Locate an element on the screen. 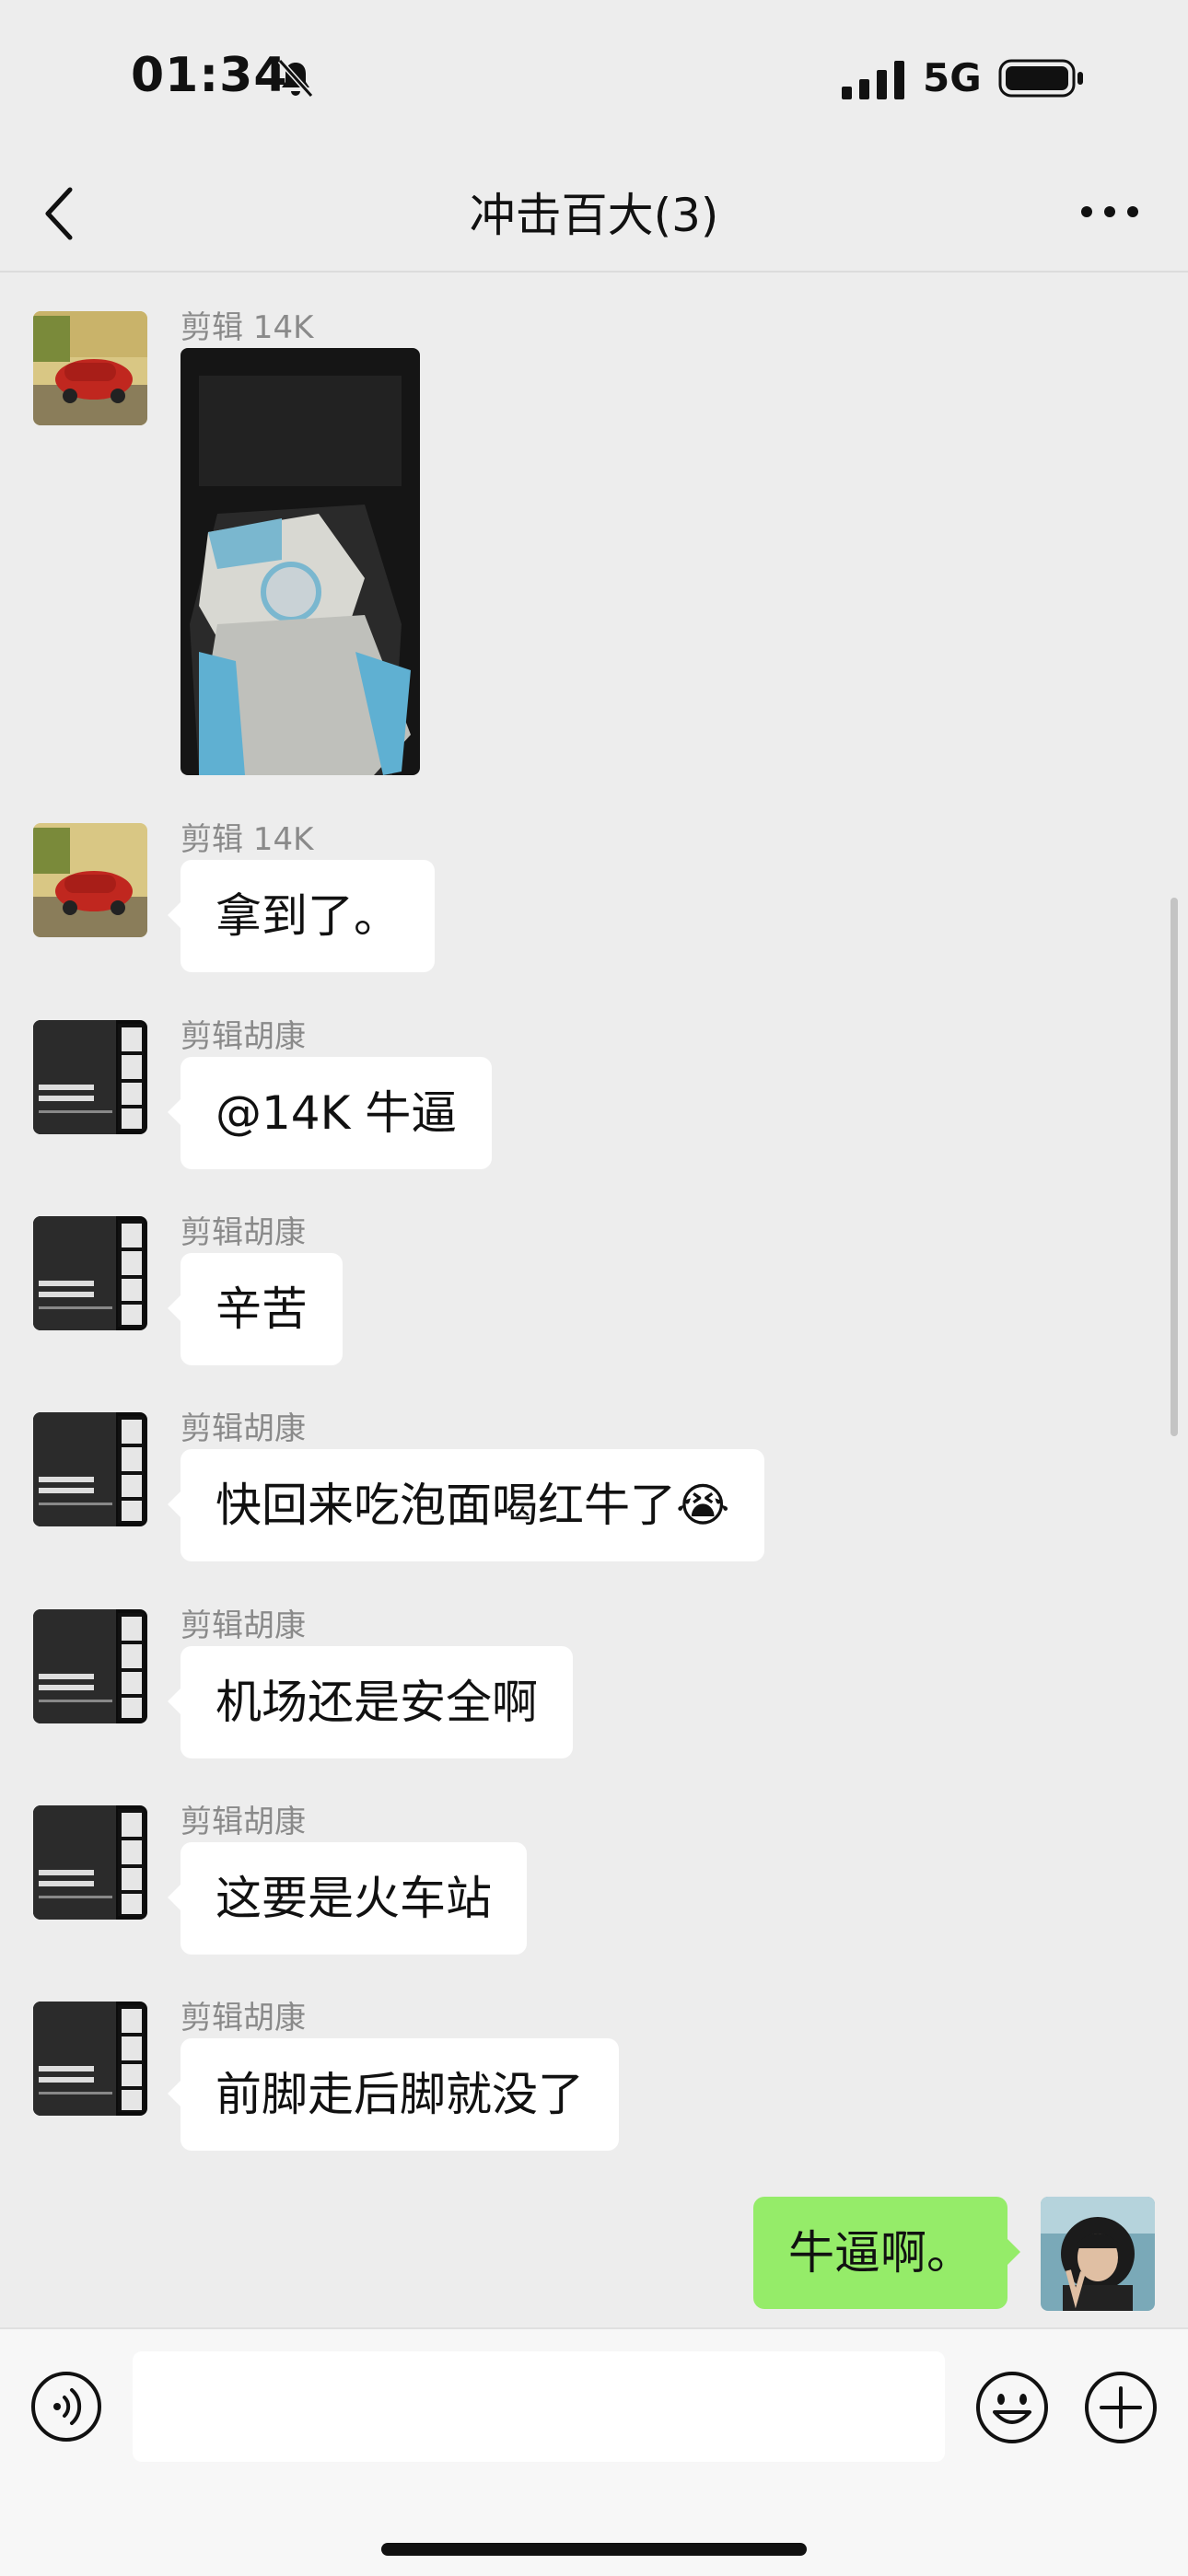 The image size is (1188, 2576). message-bubble: 辛苦 is located at coordinates (256, 1309).